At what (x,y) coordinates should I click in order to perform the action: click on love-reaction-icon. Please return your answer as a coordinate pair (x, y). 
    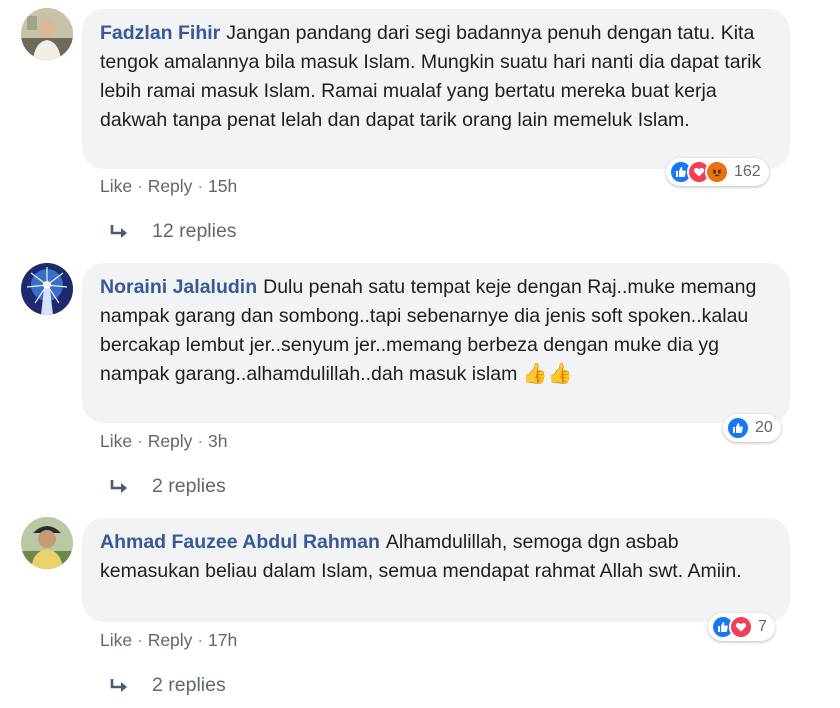
    Looking at the image, I should click on (741, 627).